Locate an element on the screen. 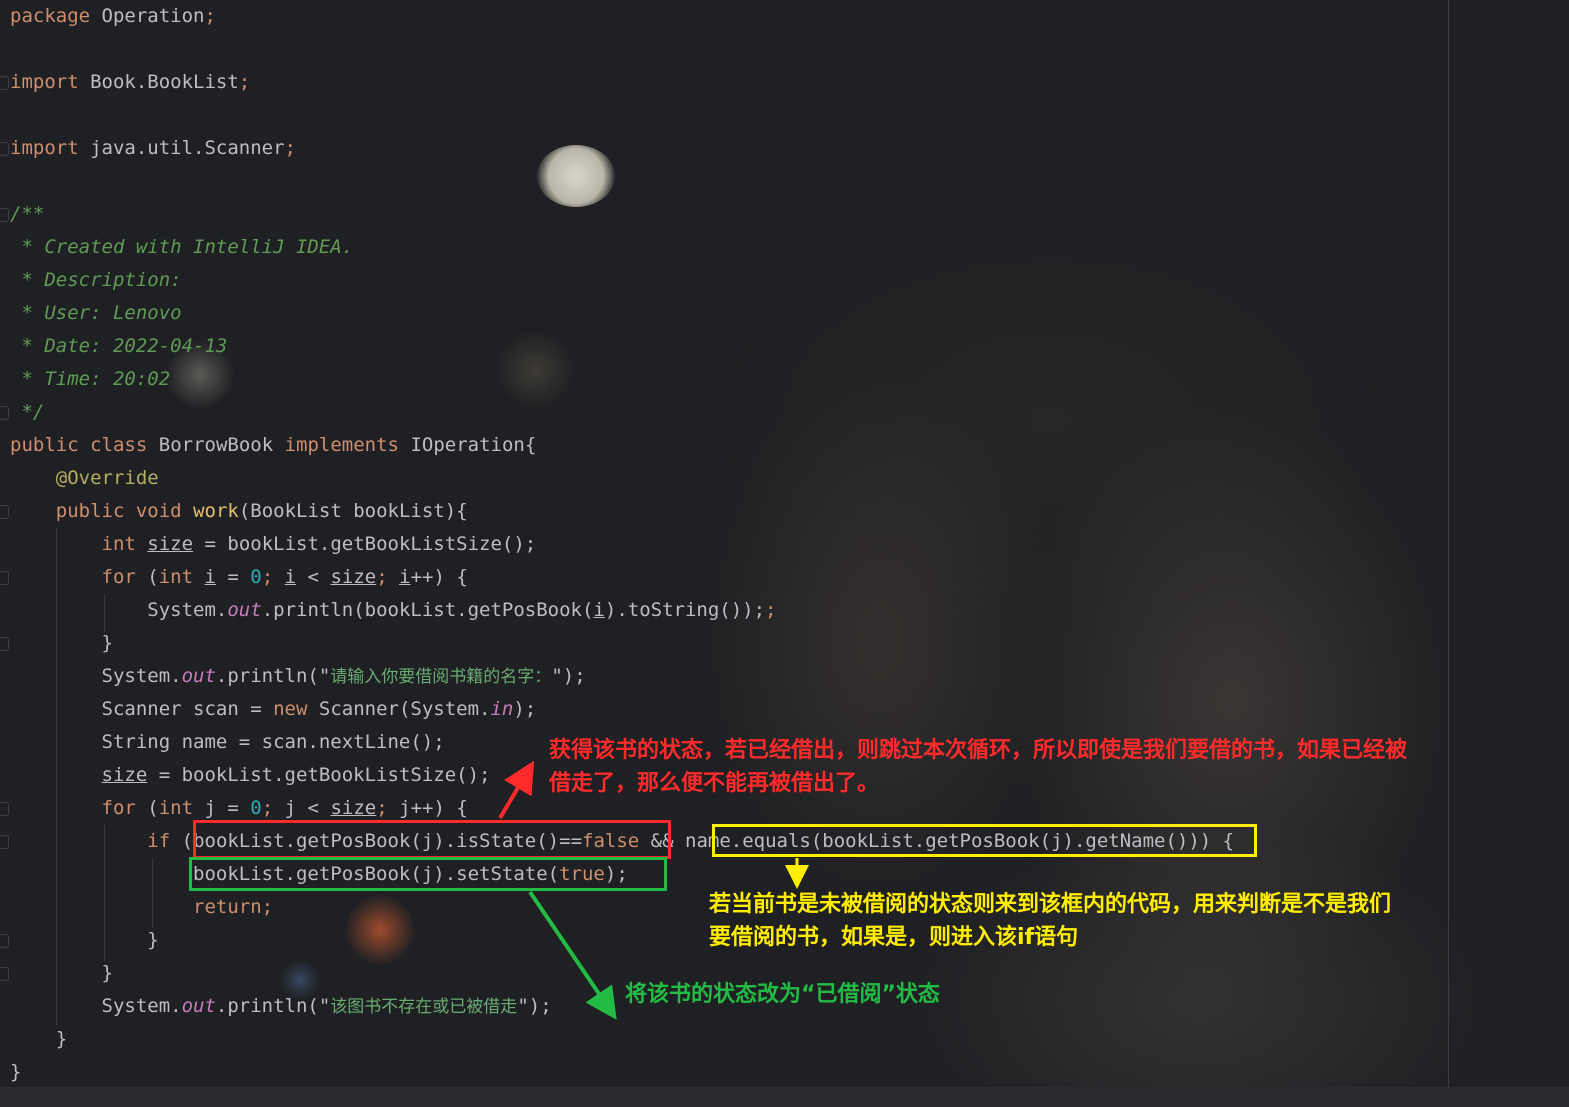  green-annotation-note: 将该书的状态改为“已借阅”状态 is located at coordinates (782, 994).